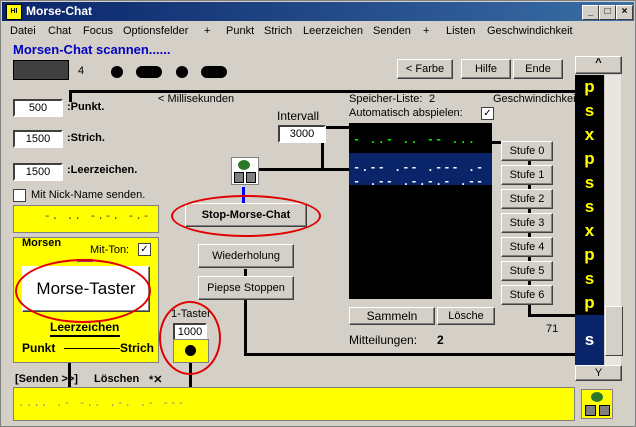 The width and height of the screenshot is (636, 427). I want to click on menu-plus-2: +, so click(426, 31).